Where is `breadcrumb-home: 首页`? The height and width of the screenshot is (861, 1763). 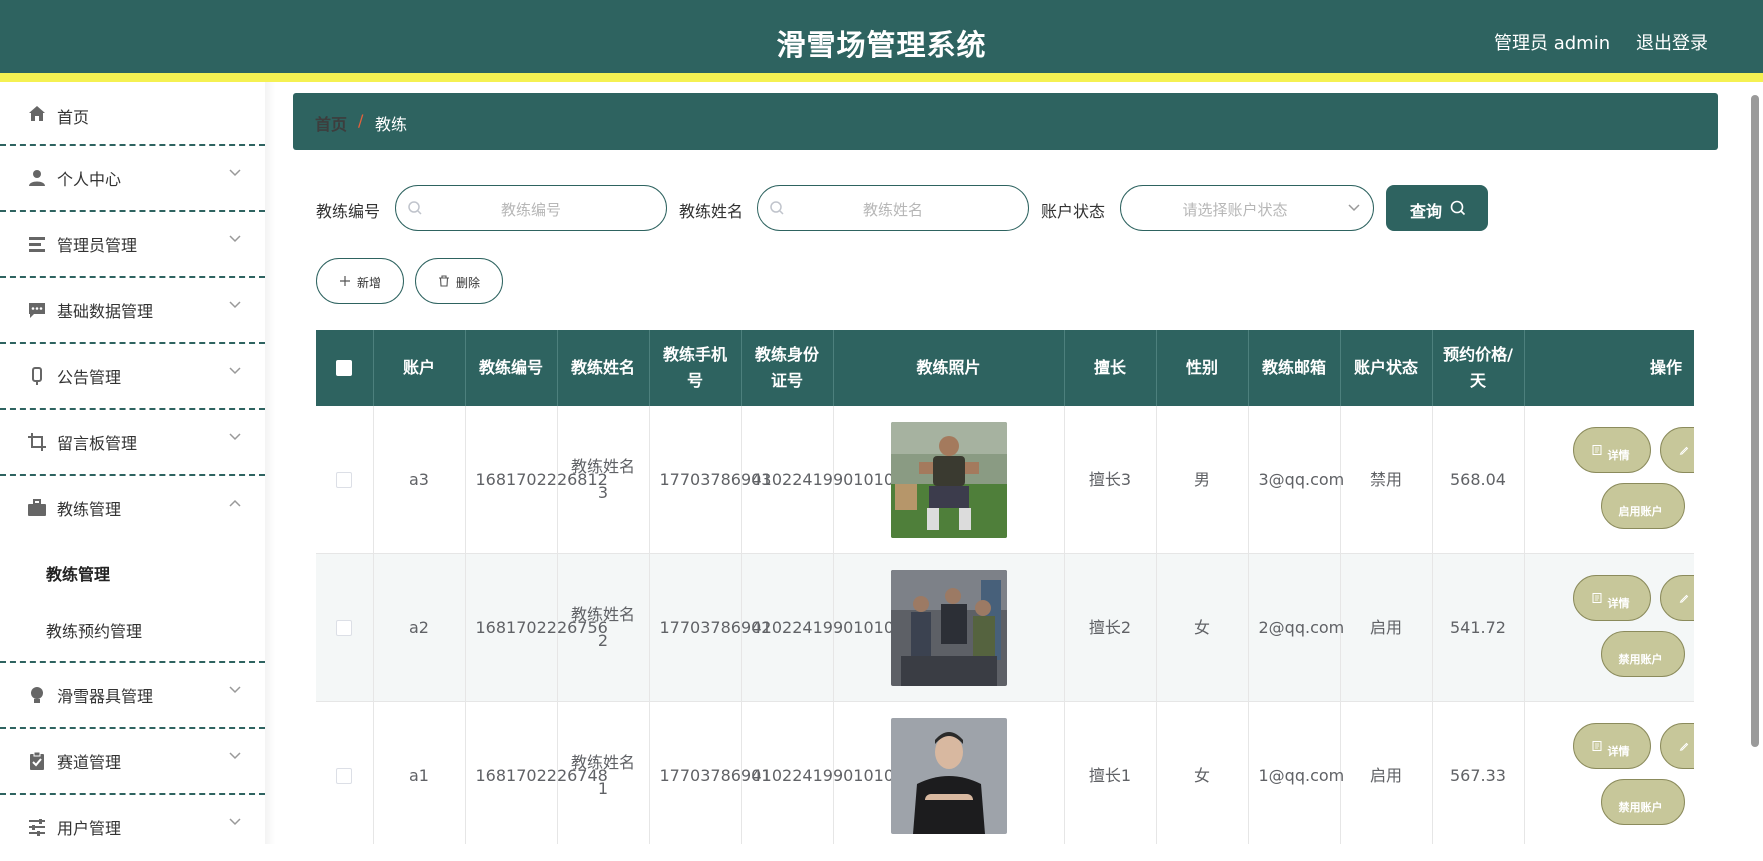
breadcrumb-home: 首页 is located at coordinates (331, 123).